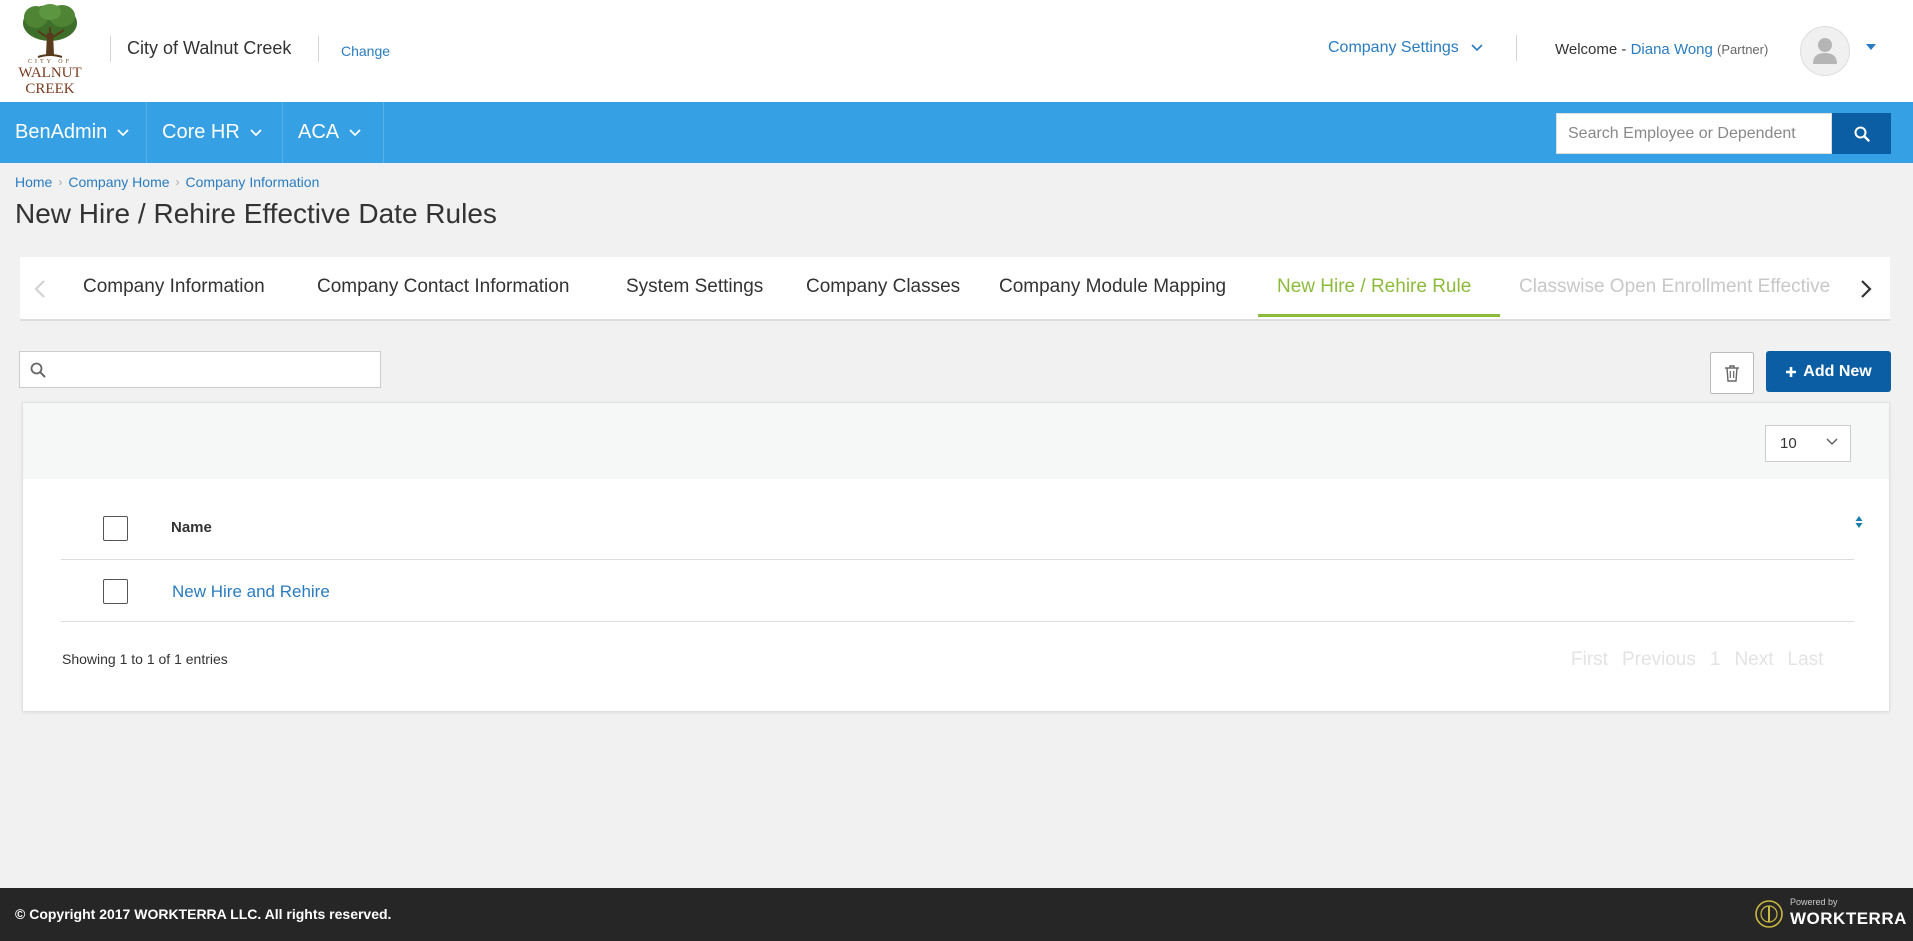 Image resolution: width=1913 pixels, height=941 pixels. I want to click on nav-aca: ACA, so click(333, 132).